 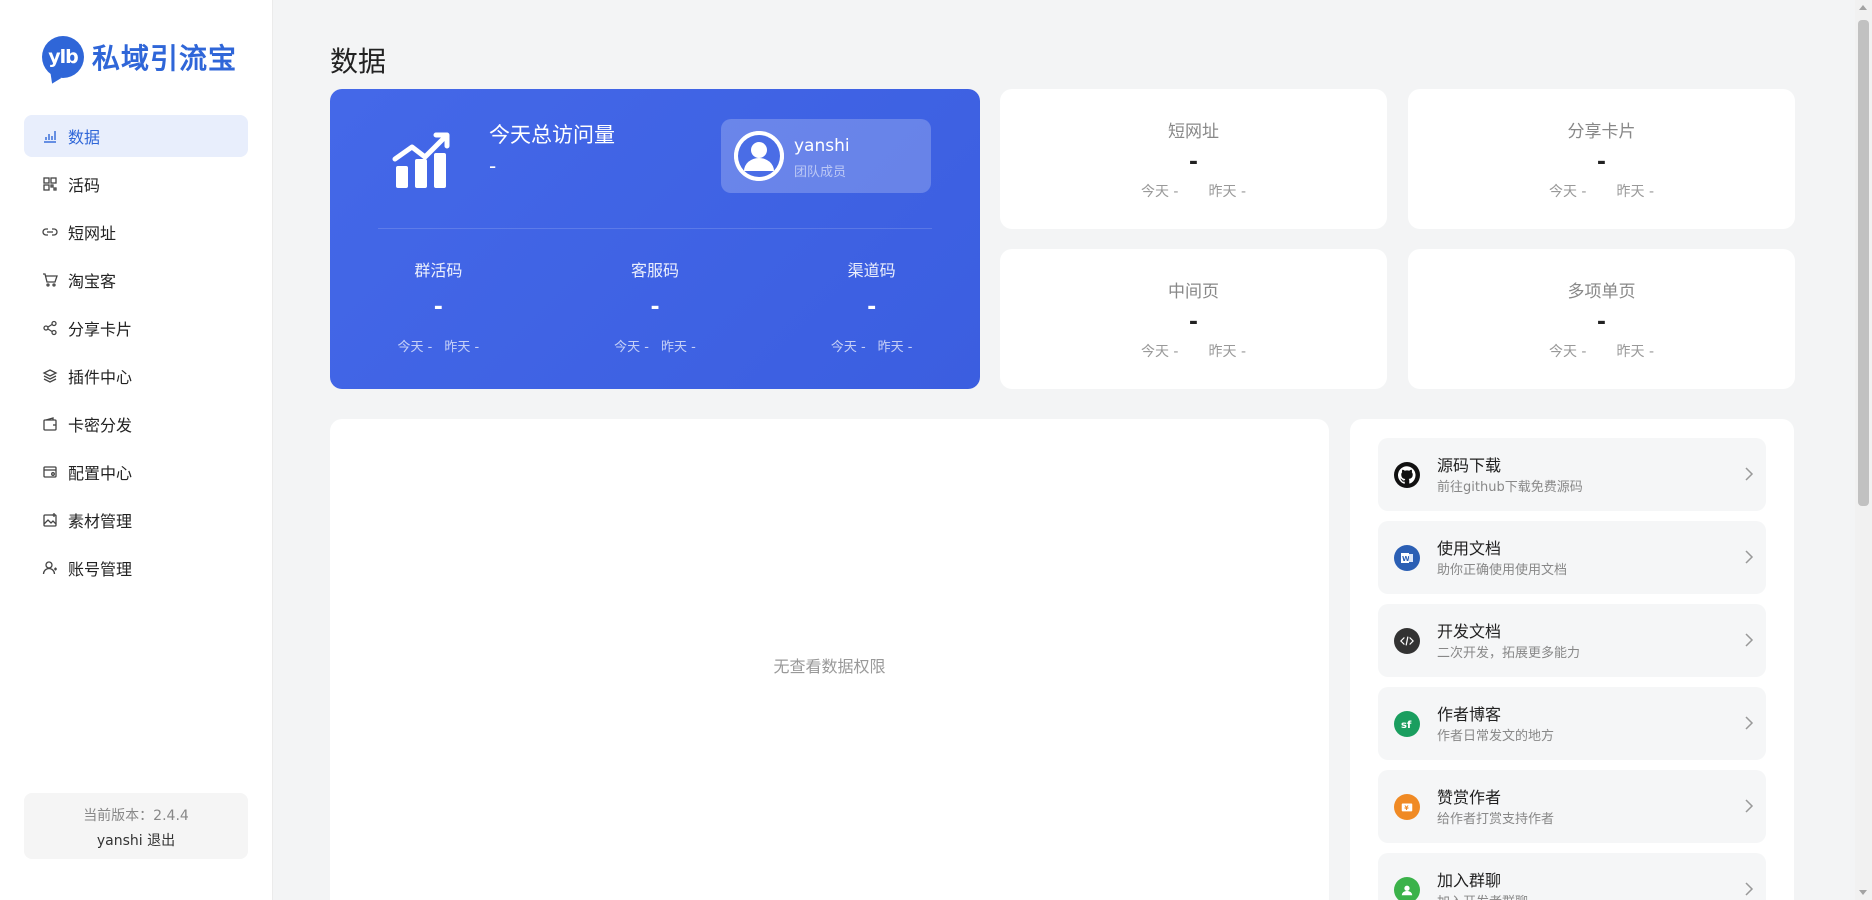 What do you see at coordinates (1601, 132) in the screenshot?
I see `stat-label: 分享卡片` at bounding box center [1601, 132].